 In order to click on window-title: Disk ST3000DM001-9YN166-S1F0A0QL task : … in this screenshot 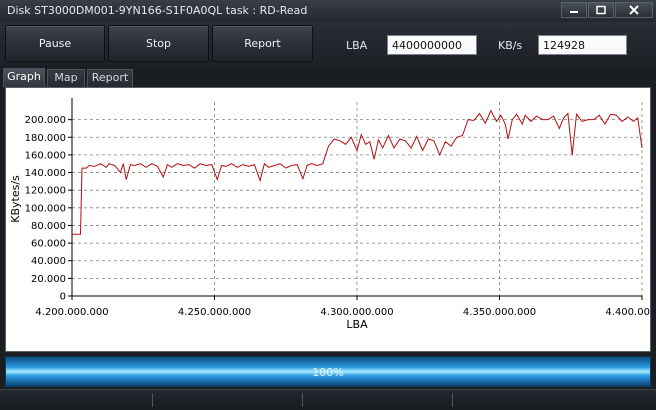, I will do `click(157, 10)`.